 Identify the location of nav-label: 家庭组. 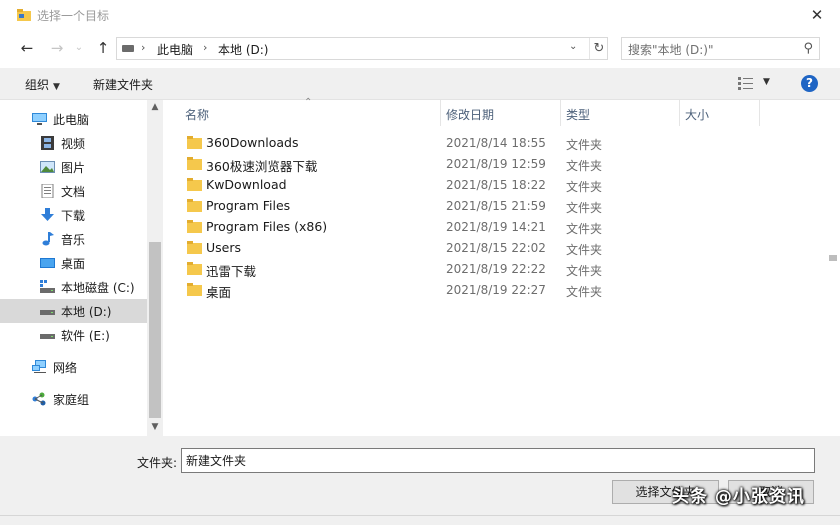
(71, 400).